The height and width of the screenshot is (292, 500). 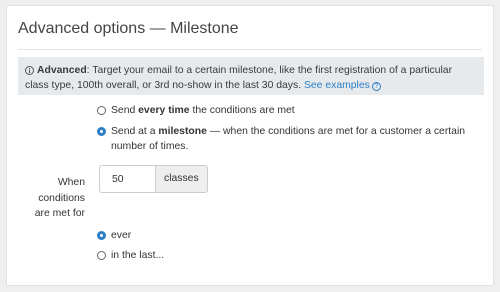 What do you see at coordinates (301, 110) in the screenshot?
I see `radio-every-time-label: Send every time the conditions are met` at bounding box center [301, 110].